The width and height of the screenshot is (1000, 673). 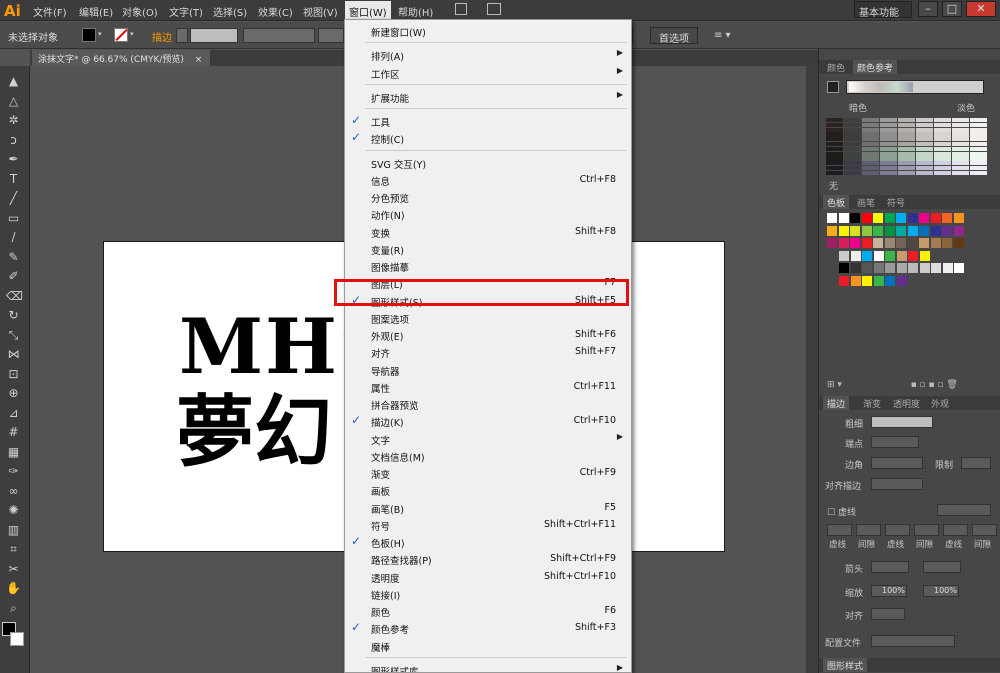 I want to click on corner-buttons, so click(x=897, y=463).